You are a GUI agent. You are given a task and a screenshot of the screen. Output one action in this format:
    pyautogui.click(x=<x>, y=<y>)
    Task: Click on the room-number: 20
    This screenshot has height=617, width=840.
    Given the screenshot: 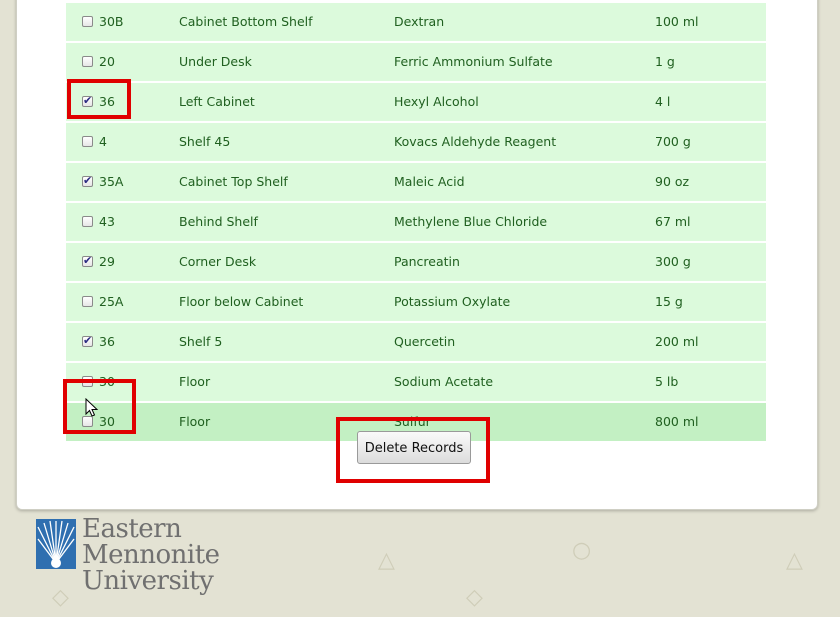 What is the action you would take?
    pyautogui.click(x=107, y=61)
    